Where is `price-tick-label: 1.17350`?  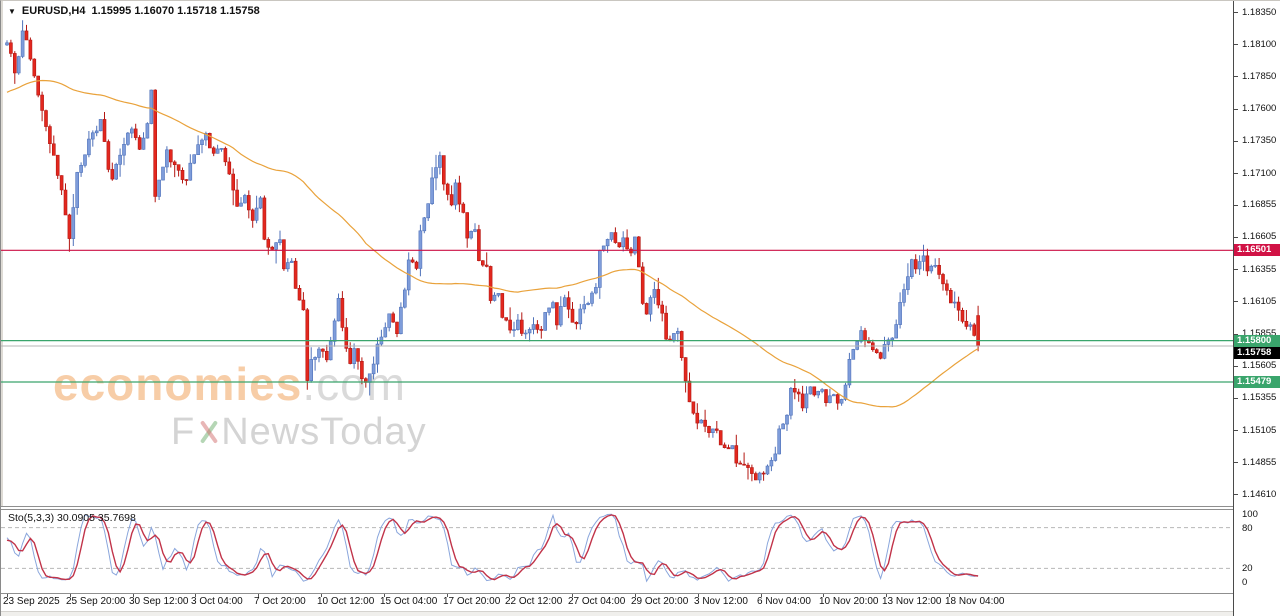 price-tick-label: 1.17350 is located at coordinates (1259, 140).